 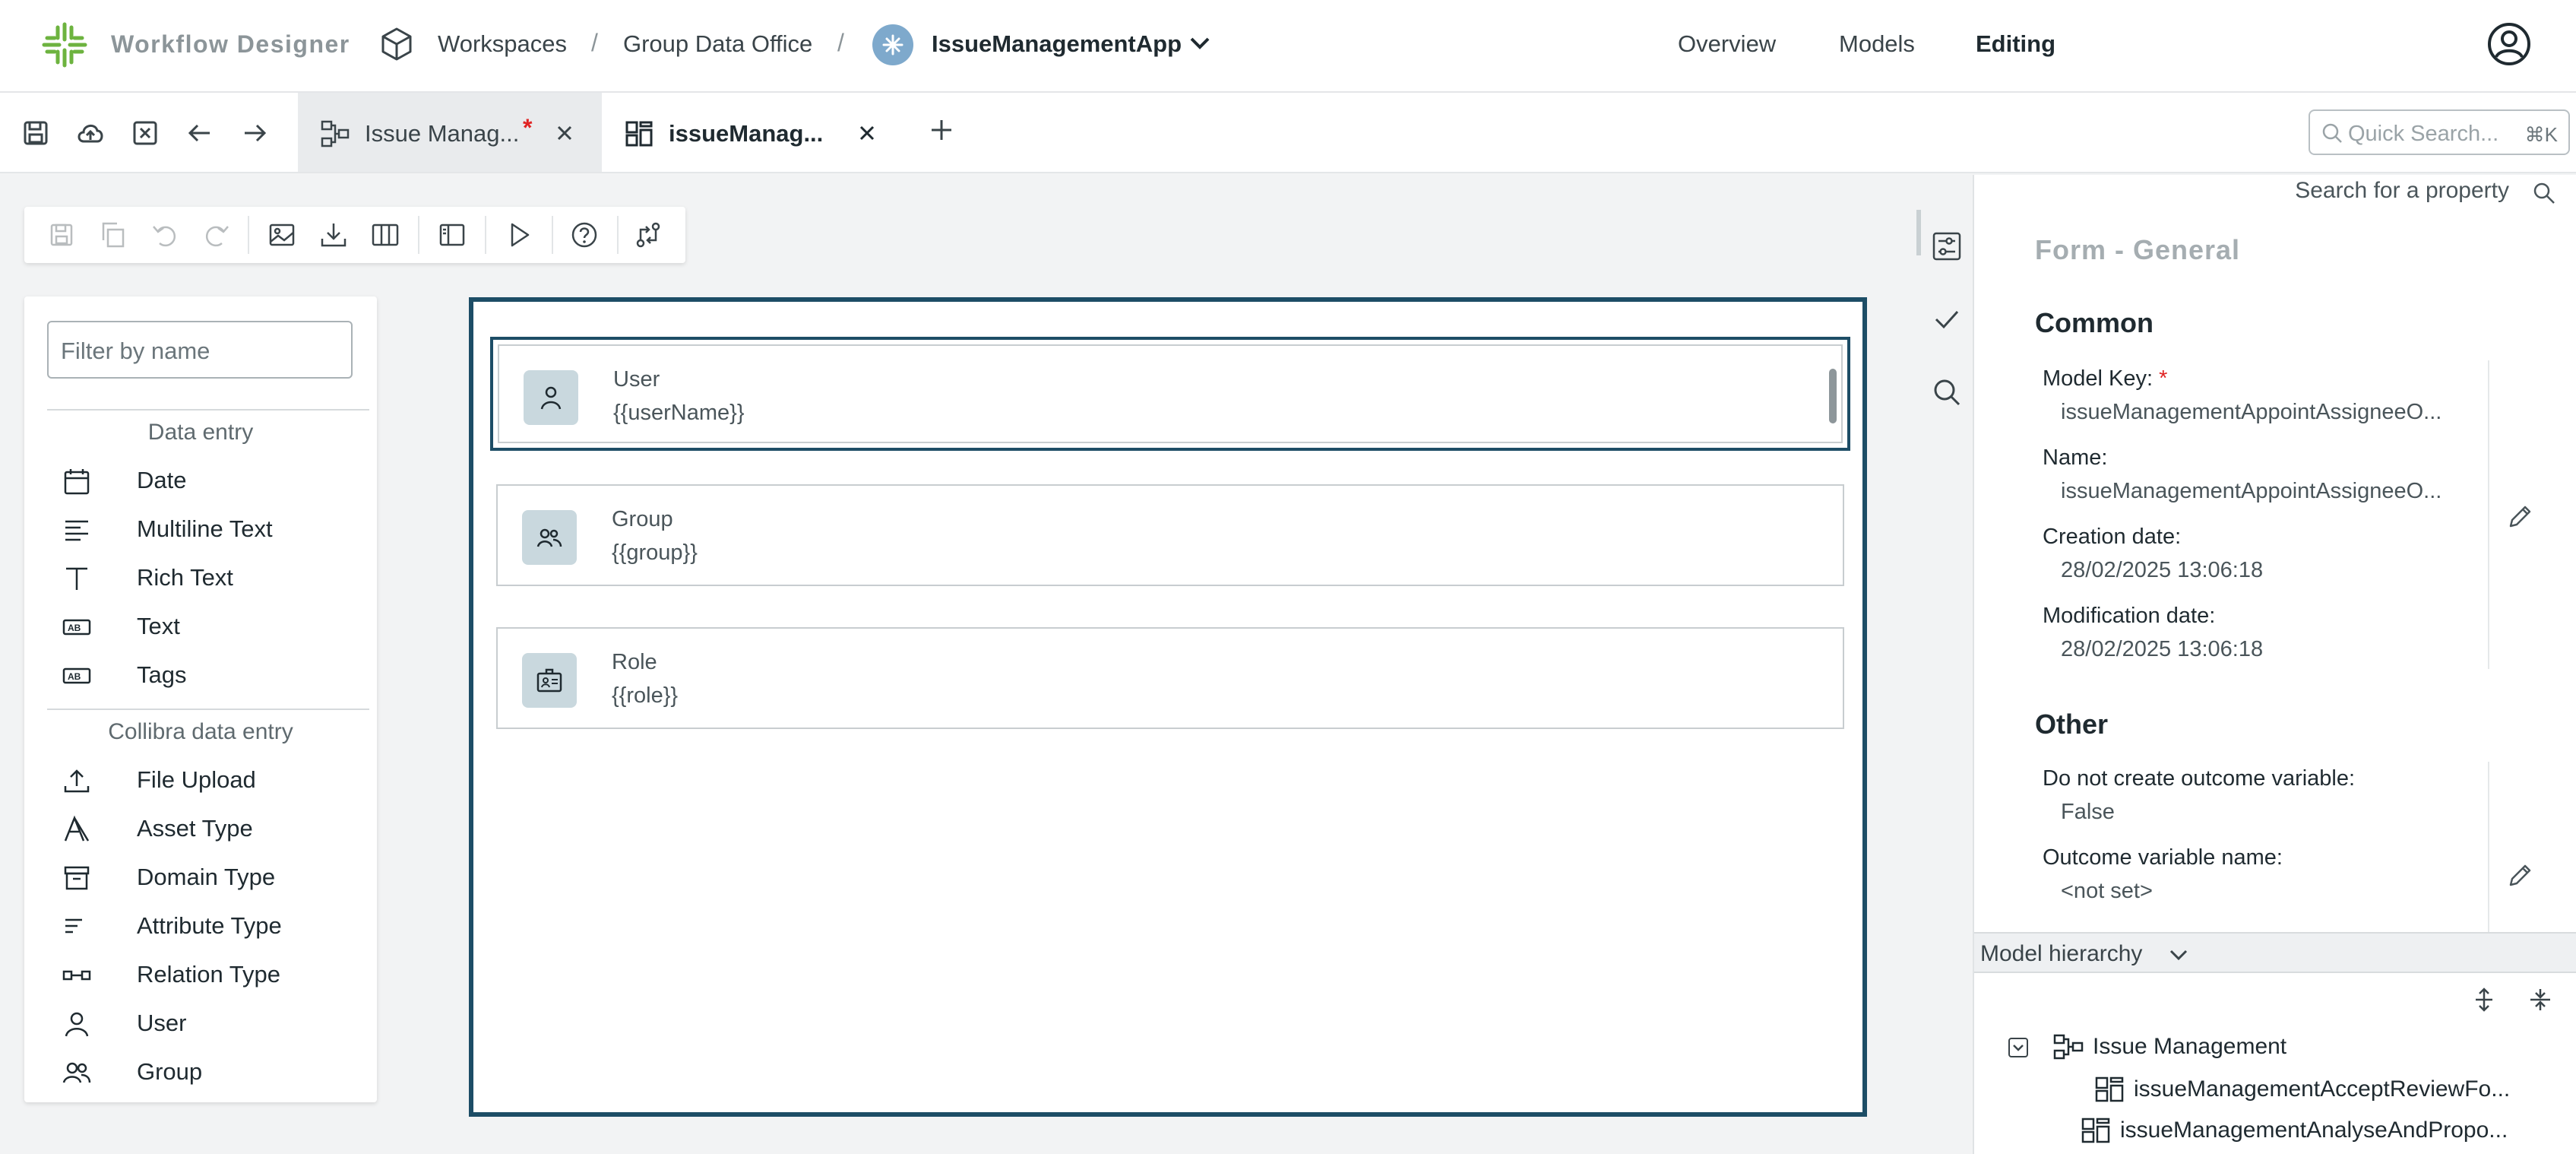 I want to click on redo-button, so click(x=216, y=234).